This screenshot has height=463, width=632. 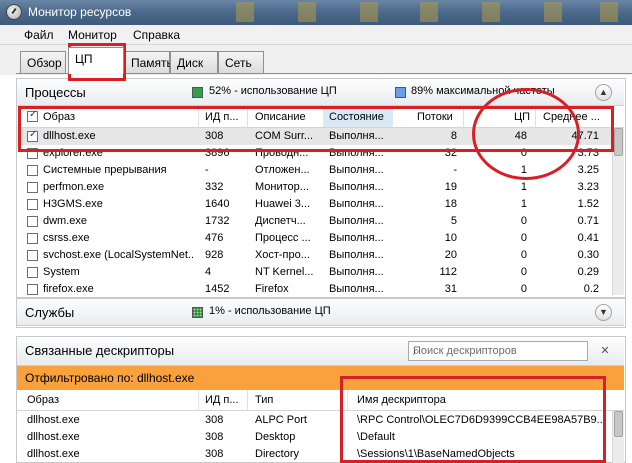 I want to click on process-threads: 18, so click(x=450, y=204).